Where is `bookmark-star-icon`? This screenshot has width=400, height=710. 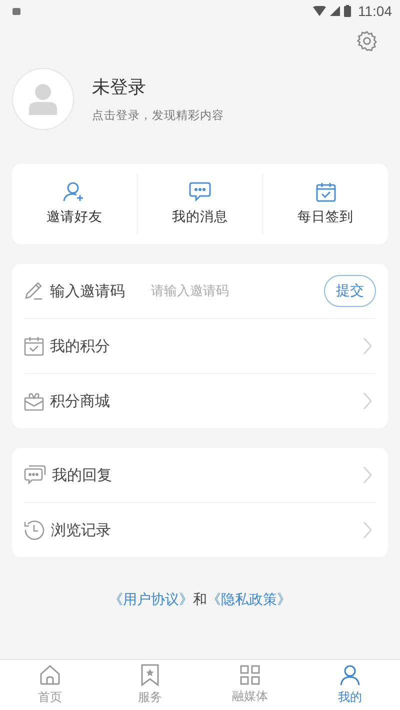
bookmark-star-icon is located at coordinates (150, 675).